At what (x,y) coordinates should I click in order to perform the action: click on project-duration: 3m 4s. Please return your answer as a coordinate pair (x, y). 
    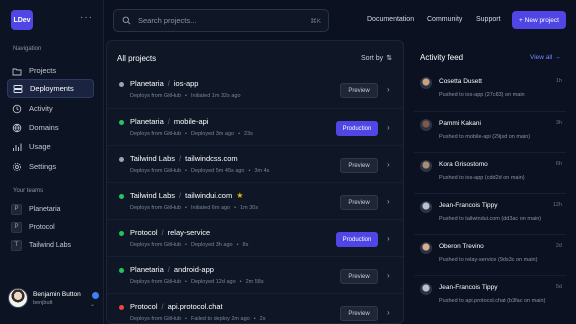
    Looking at the image, I should click on (262, 171).